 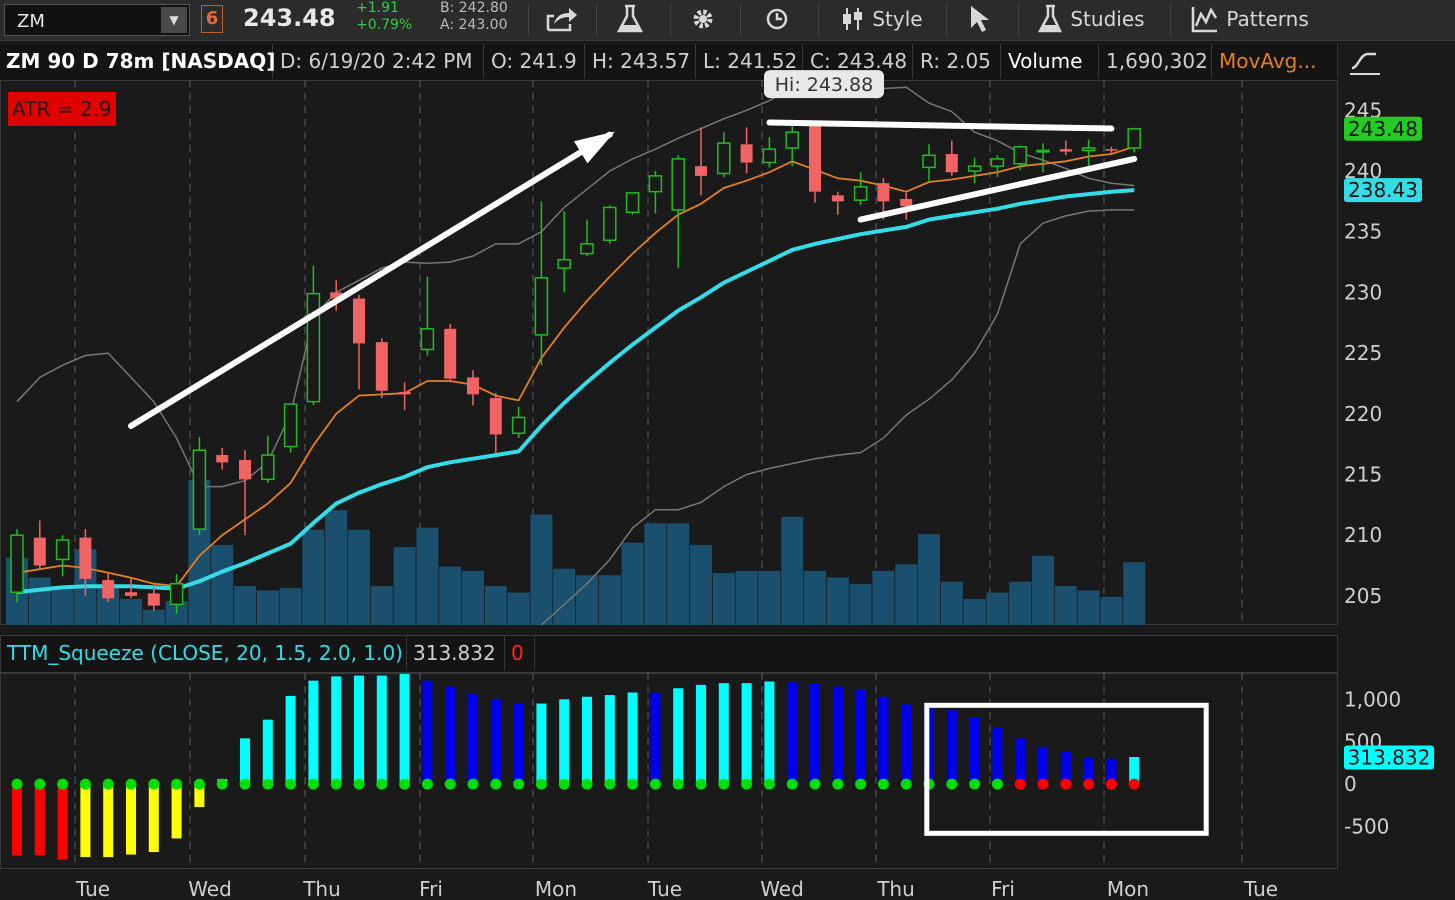 I want to click on y-tick-label: 230, so click(x=1363, y=292).